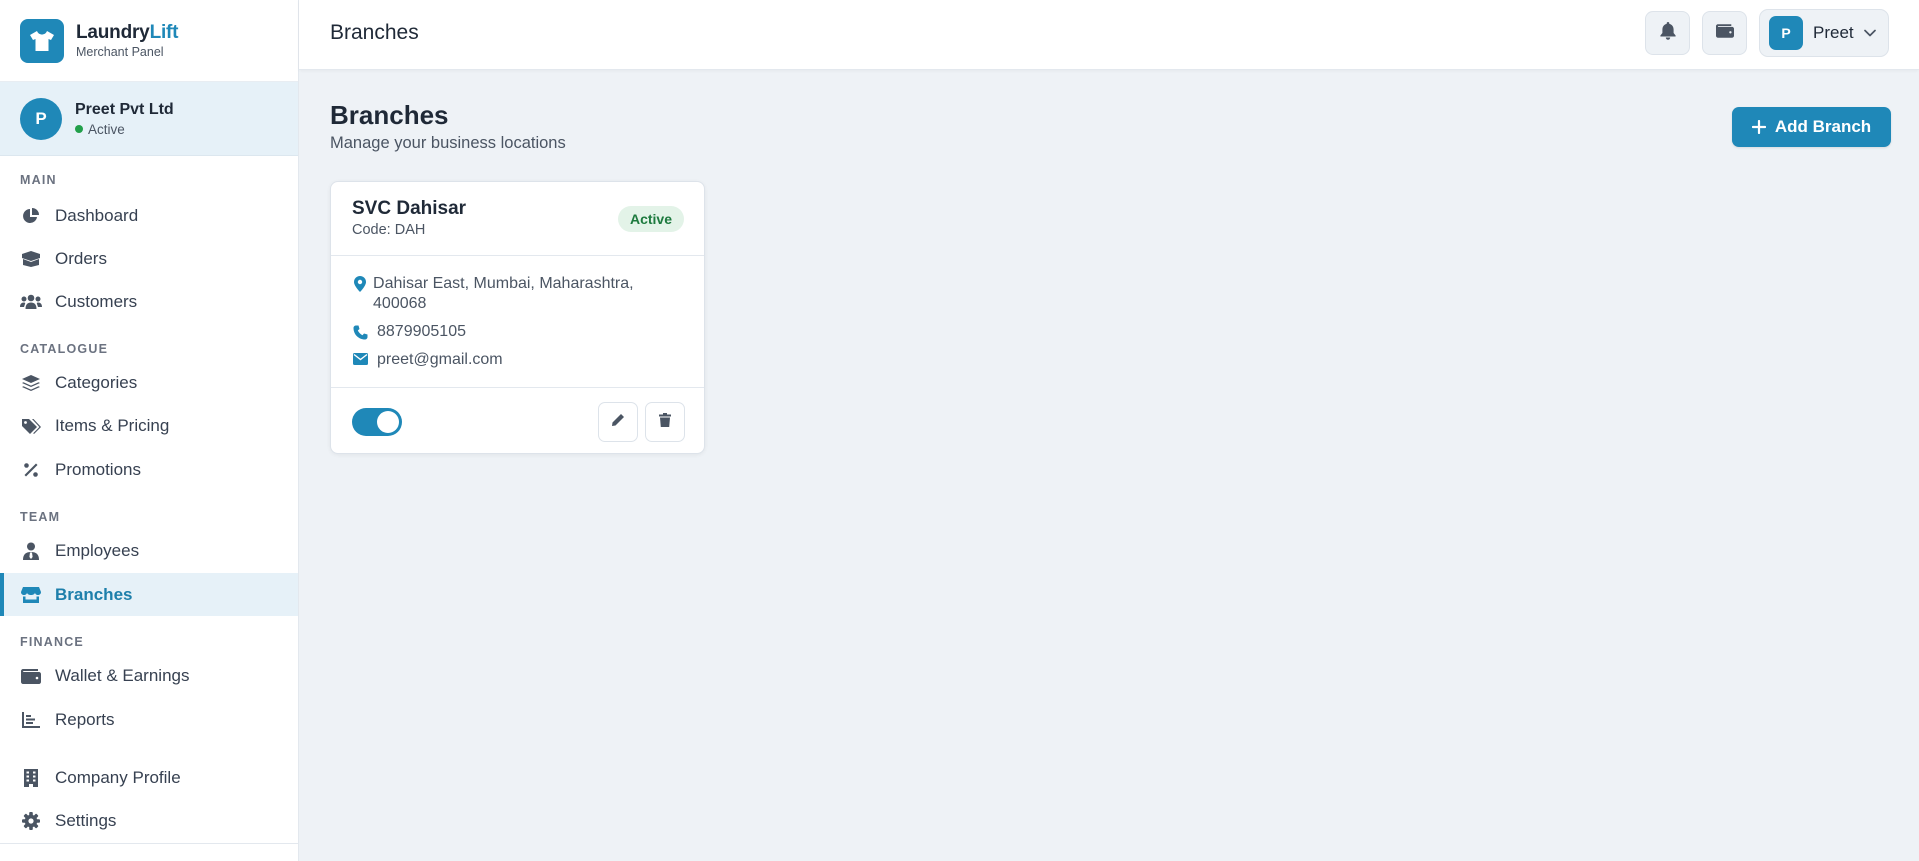 The image size is (1919, 861). I want to click on envelope-icon, so click(360, 358).